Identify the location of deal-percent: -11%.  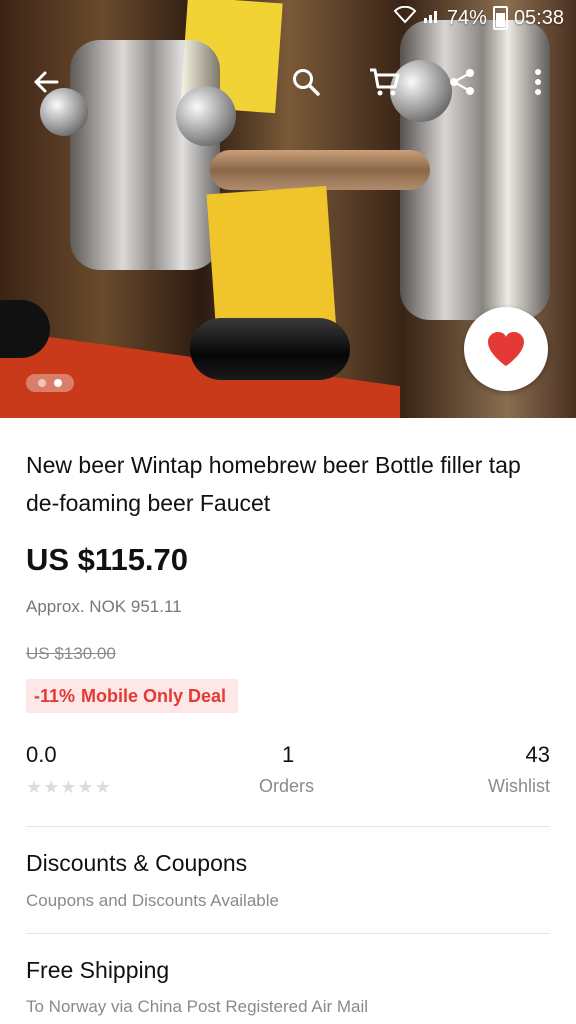
(55, 695).